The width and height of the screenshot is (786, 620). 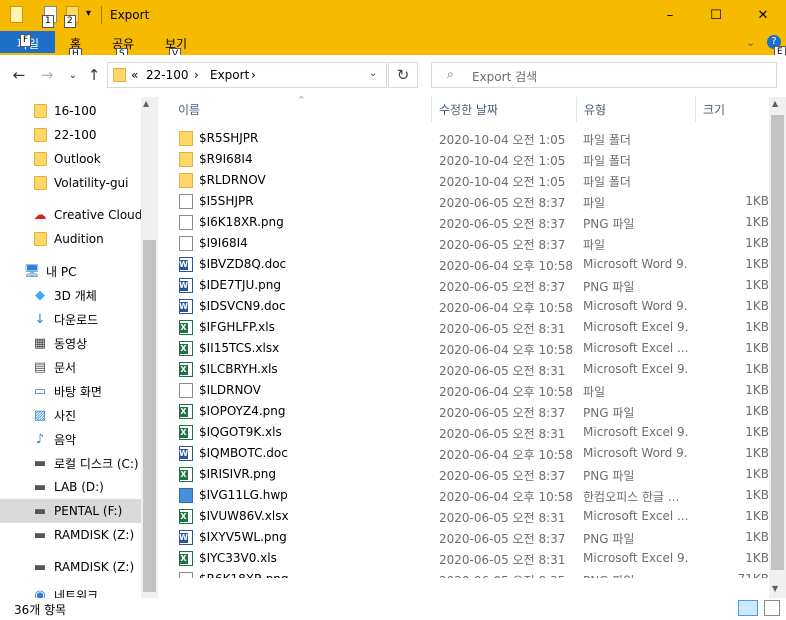 What do you see at coordinates (78, 159) in the screenshot?
I see `nav-item: Outlook` at bounding box center [78, 159].